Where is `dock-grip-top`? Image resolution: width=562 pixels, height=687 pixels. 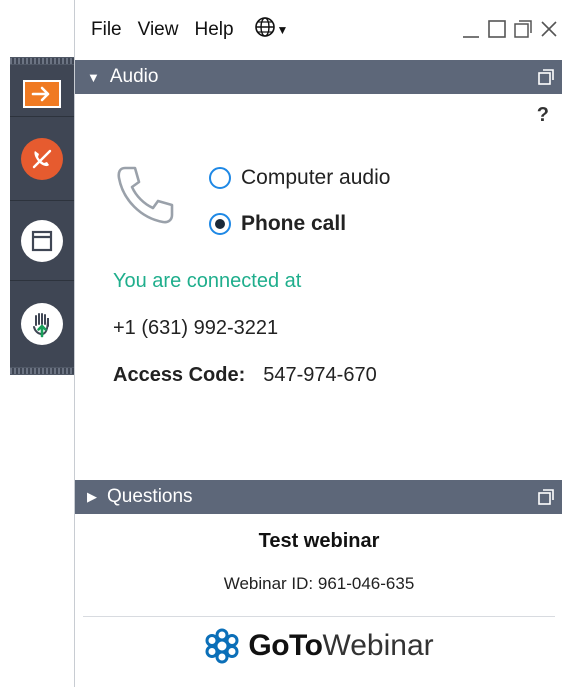
dock-grip-top is located at coordinates (42, 61).